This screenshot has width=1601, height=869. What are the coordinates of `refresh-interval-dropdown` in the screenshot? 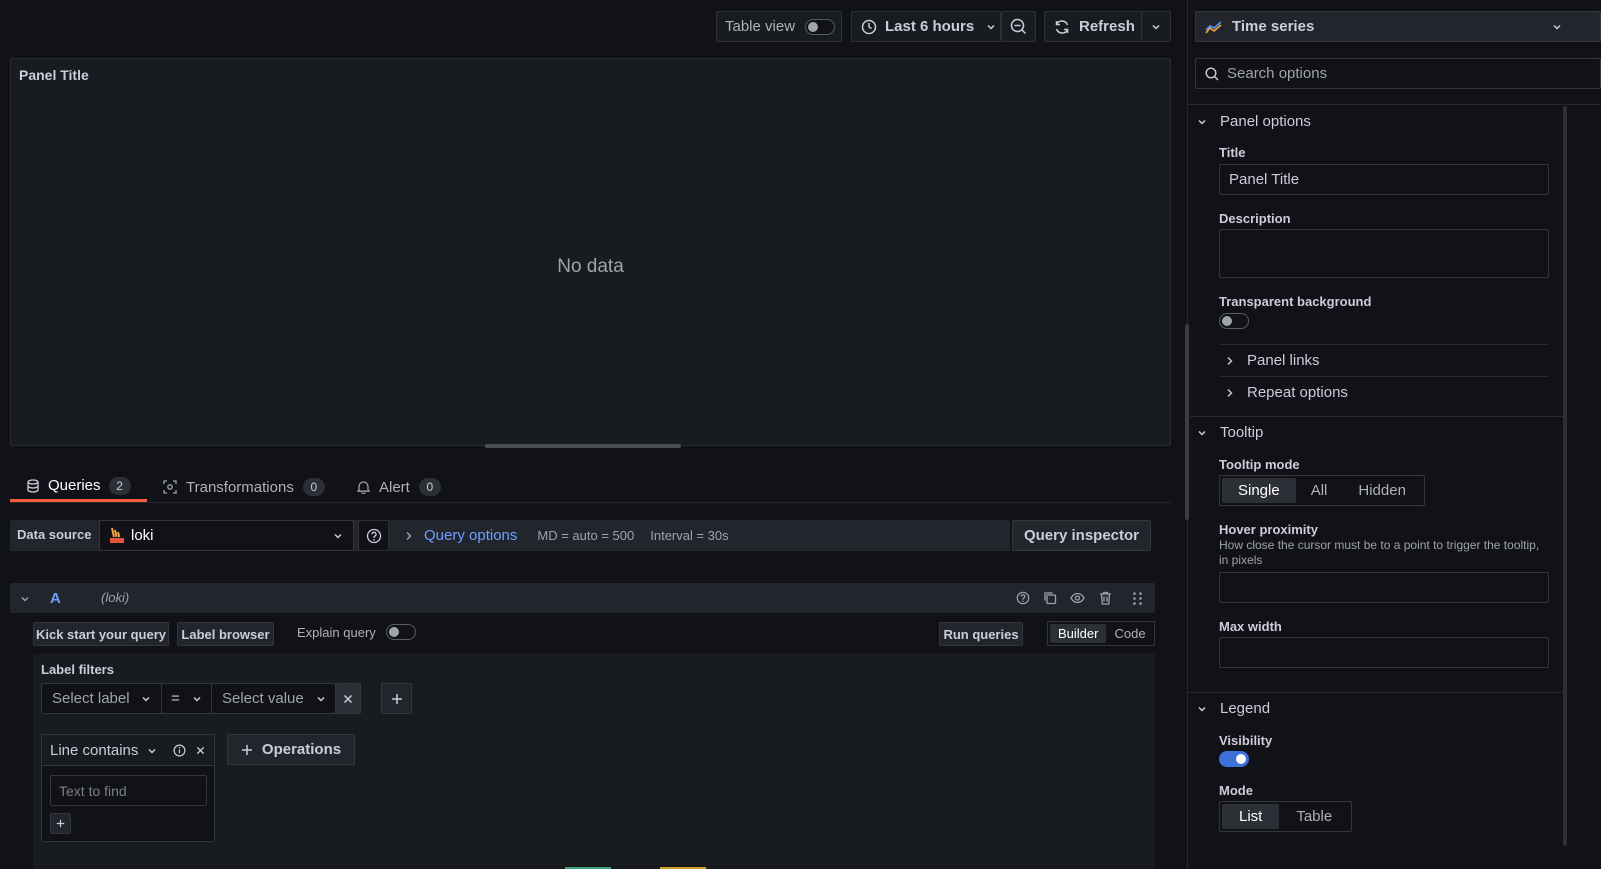 It's located at (1156, 26).